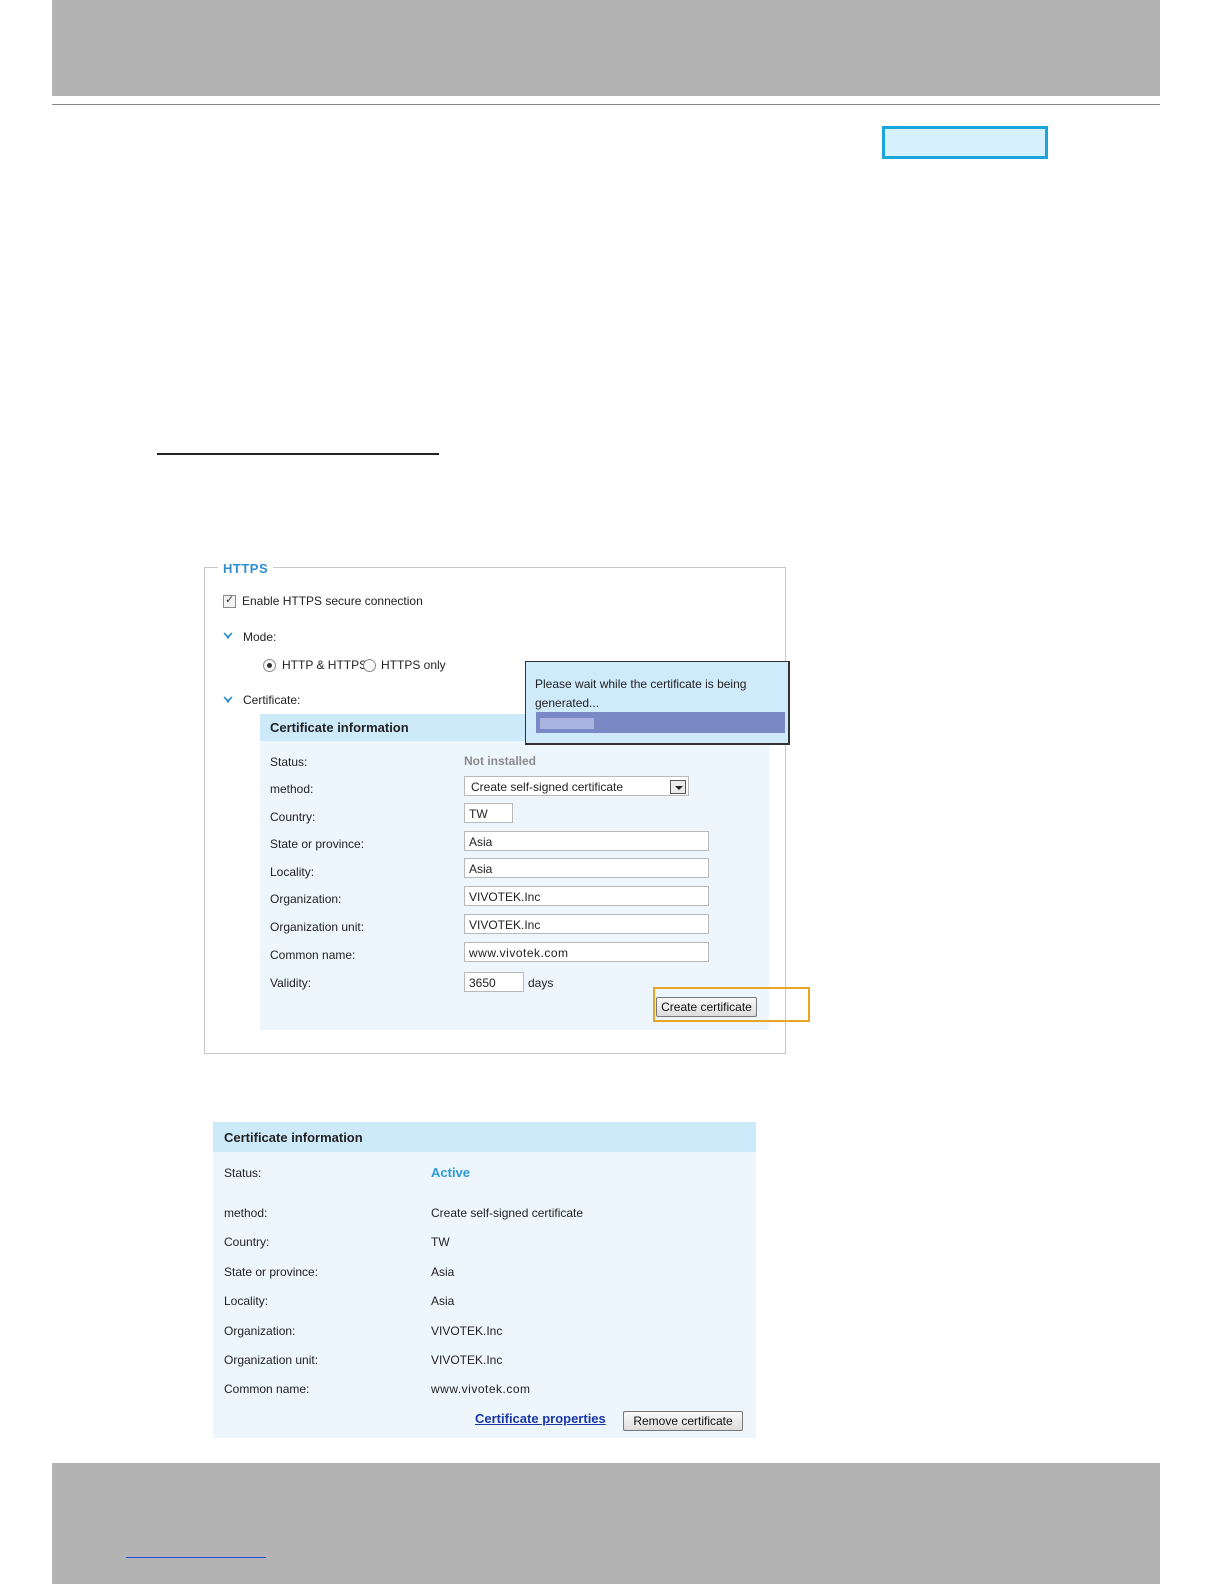 Image resolution: width=1224 pixels, height=1584 pixels. What do you see at coordinates (586, 868) in the screenshot?
I see `locality-input: Asia` at bounding box center [586, 868].